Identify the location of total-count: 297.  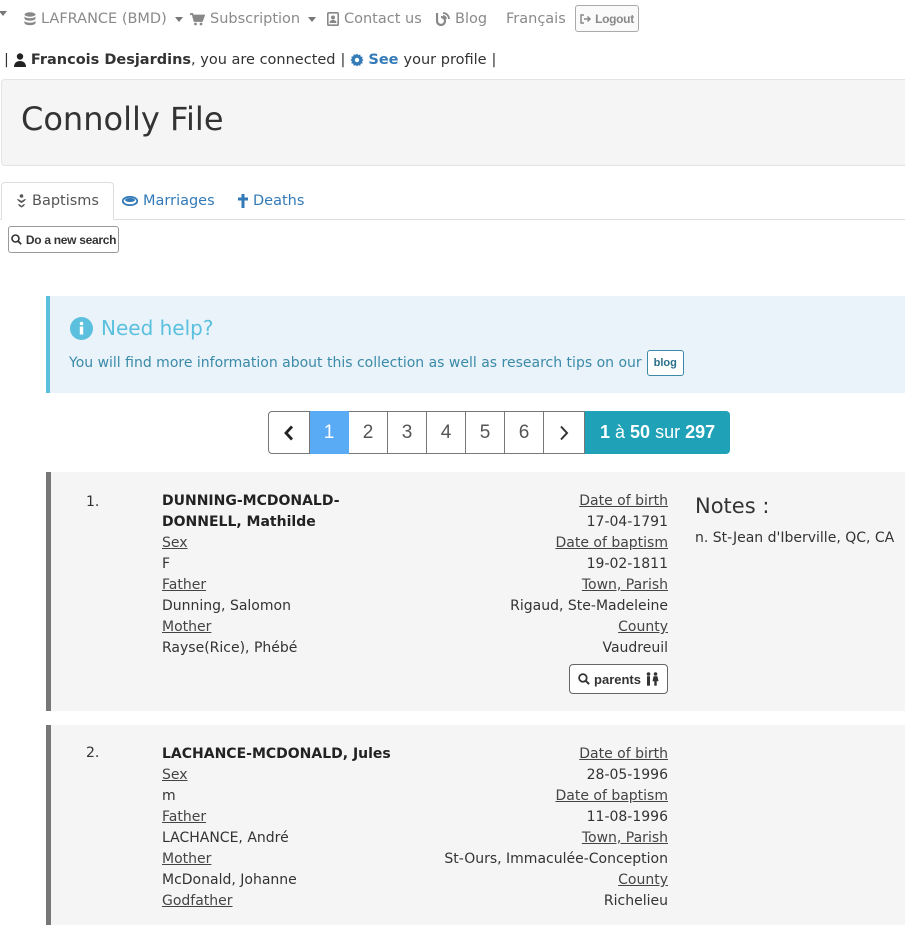
(700, 432).